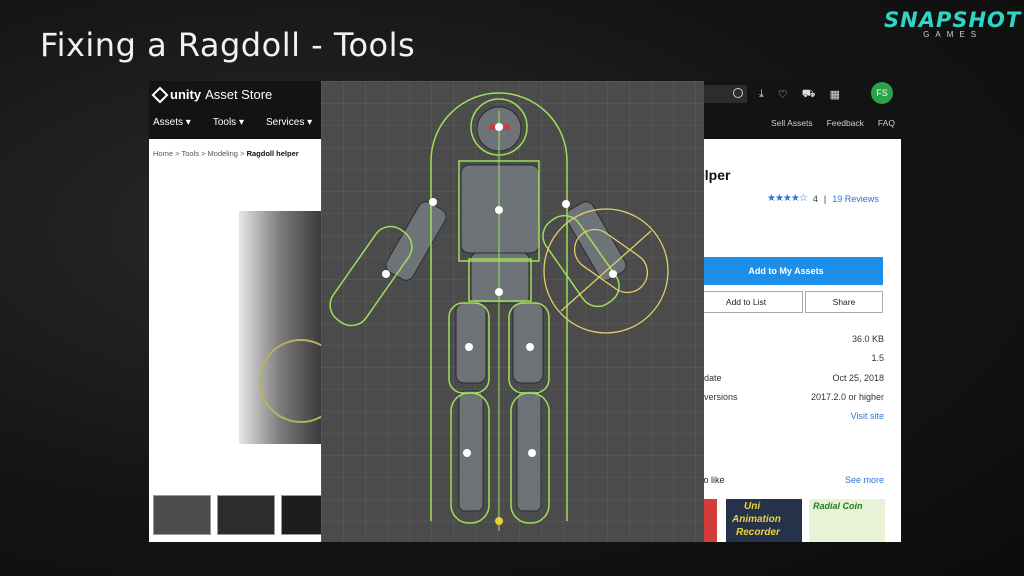 Image resolution: width=1024 pixels, height=576 pixels. Describe the element at coordinates (845, 123) in the screenshot. I see `feedback-link: Feedback` at that location.